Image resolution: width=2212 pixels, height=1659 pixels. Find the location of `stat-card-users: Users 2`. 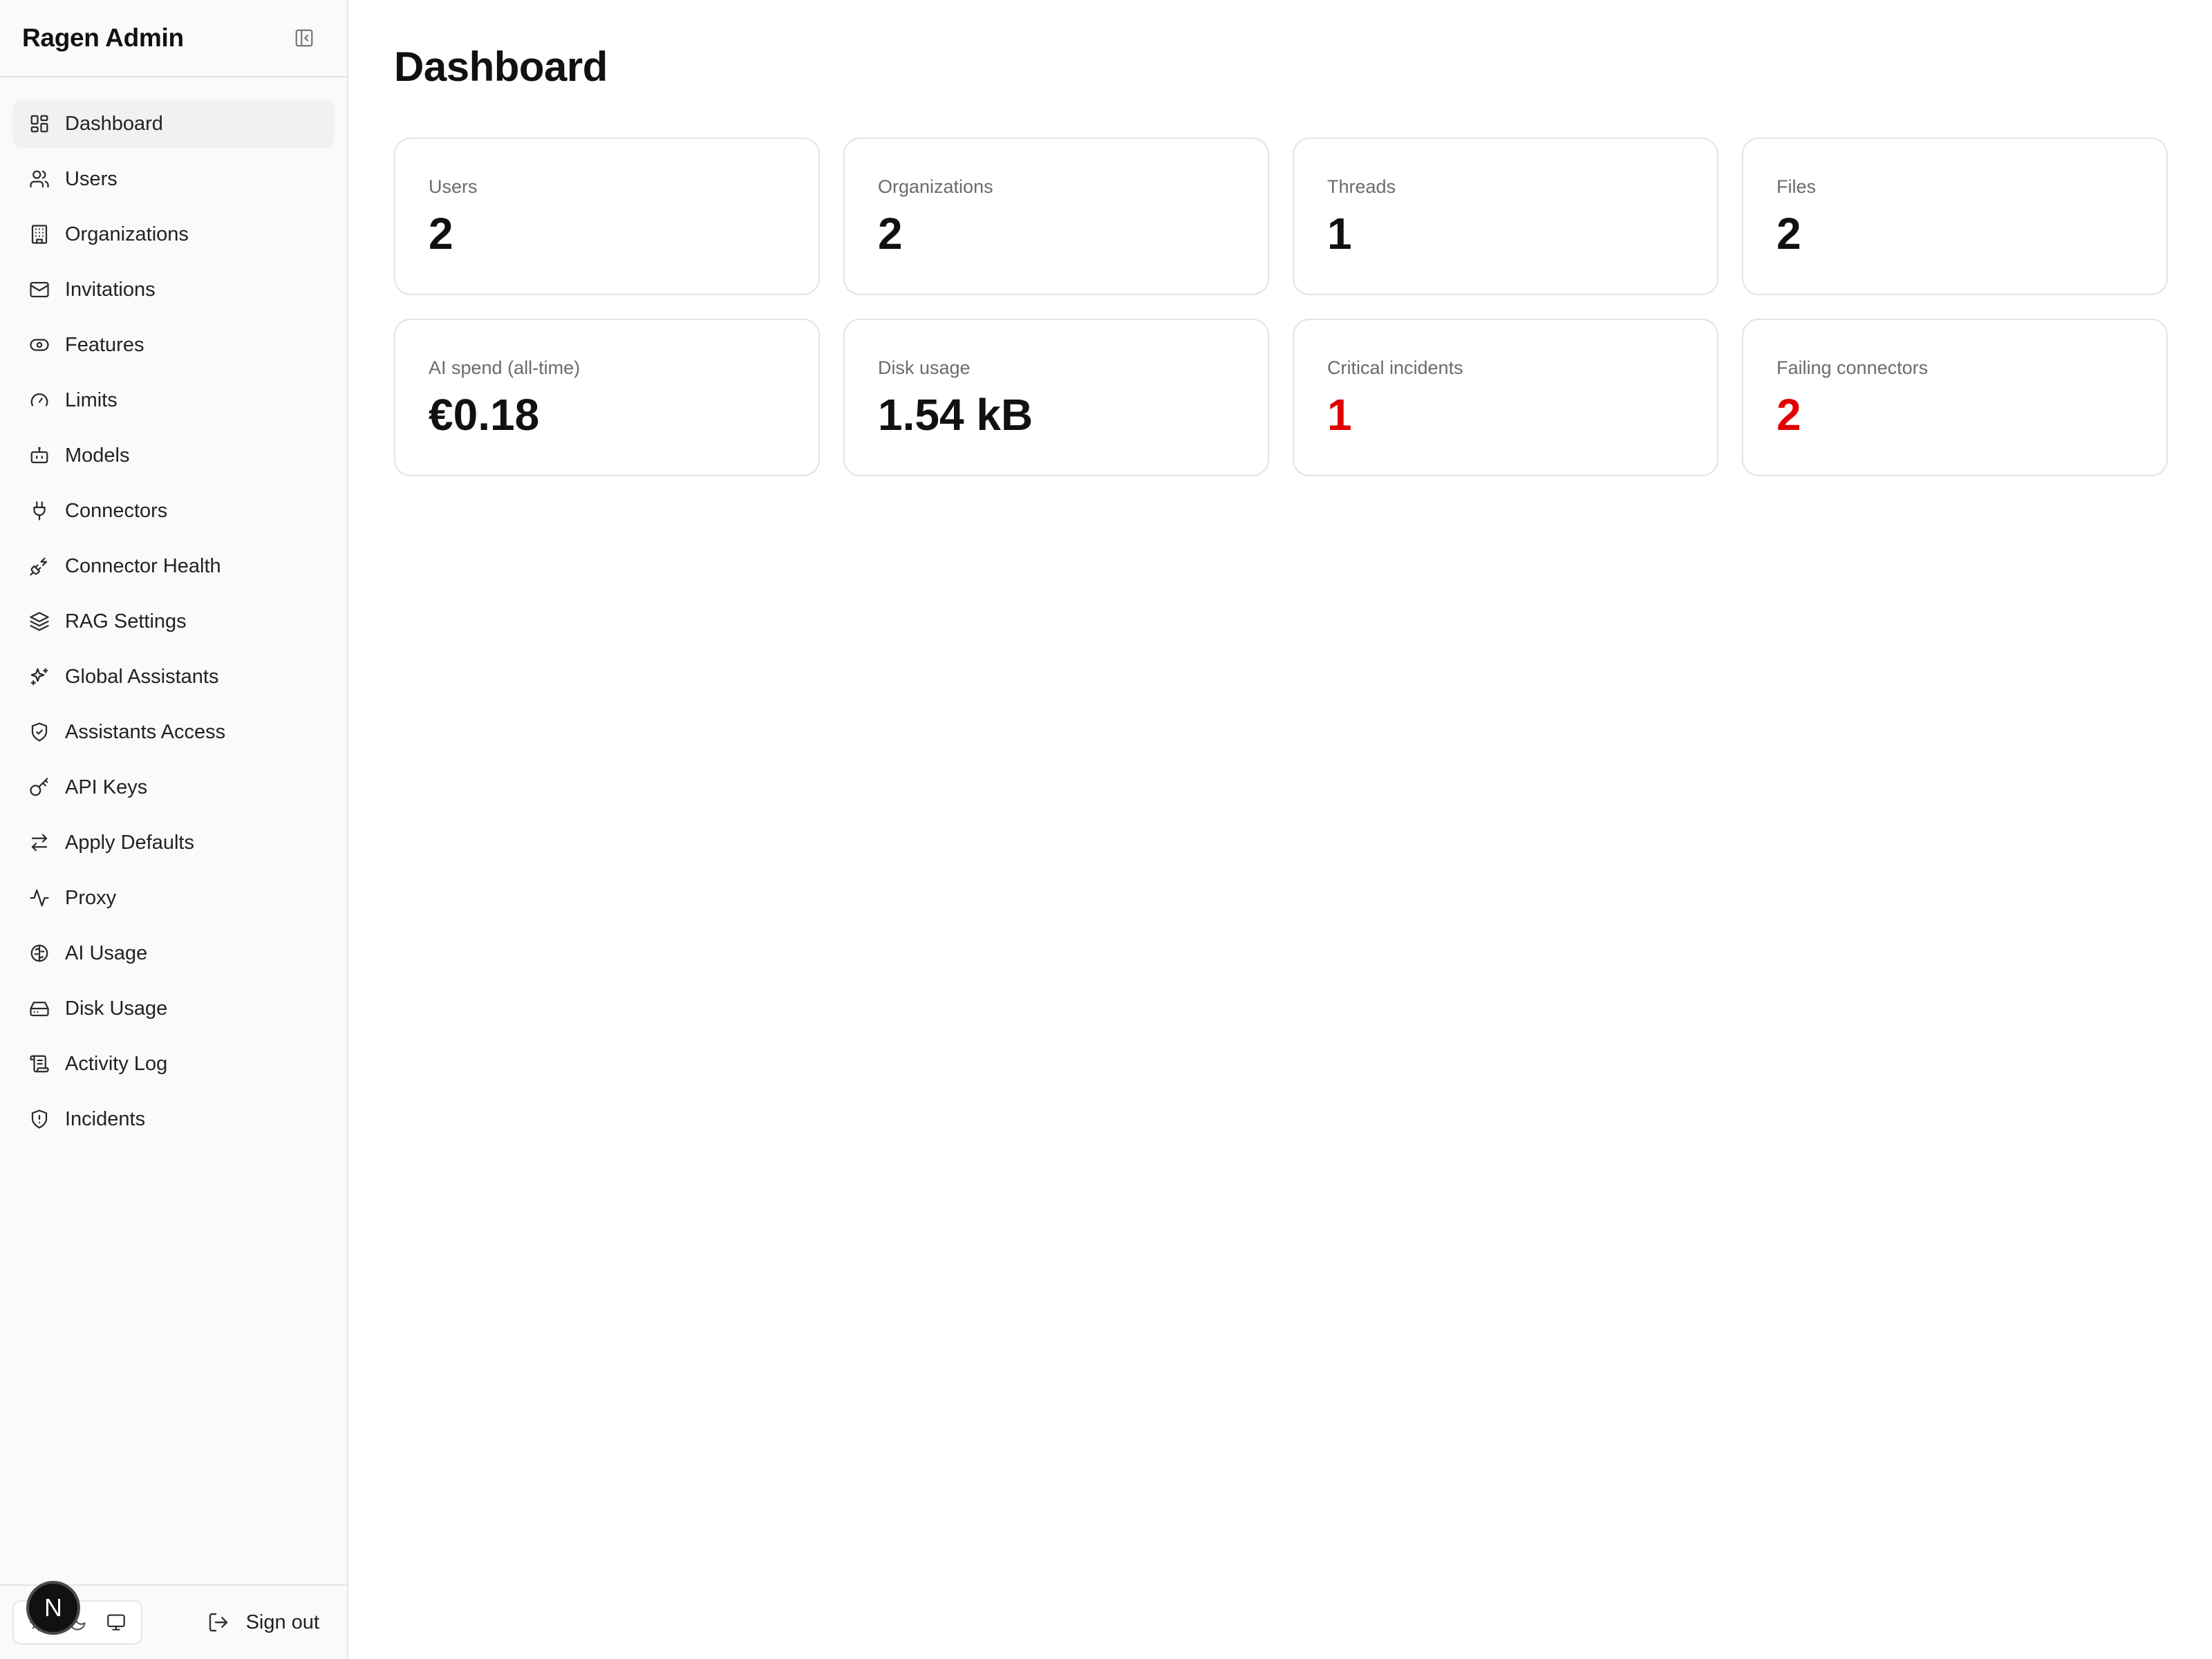

stat-card-users: Users 2 is located at coordinates (607, 216).